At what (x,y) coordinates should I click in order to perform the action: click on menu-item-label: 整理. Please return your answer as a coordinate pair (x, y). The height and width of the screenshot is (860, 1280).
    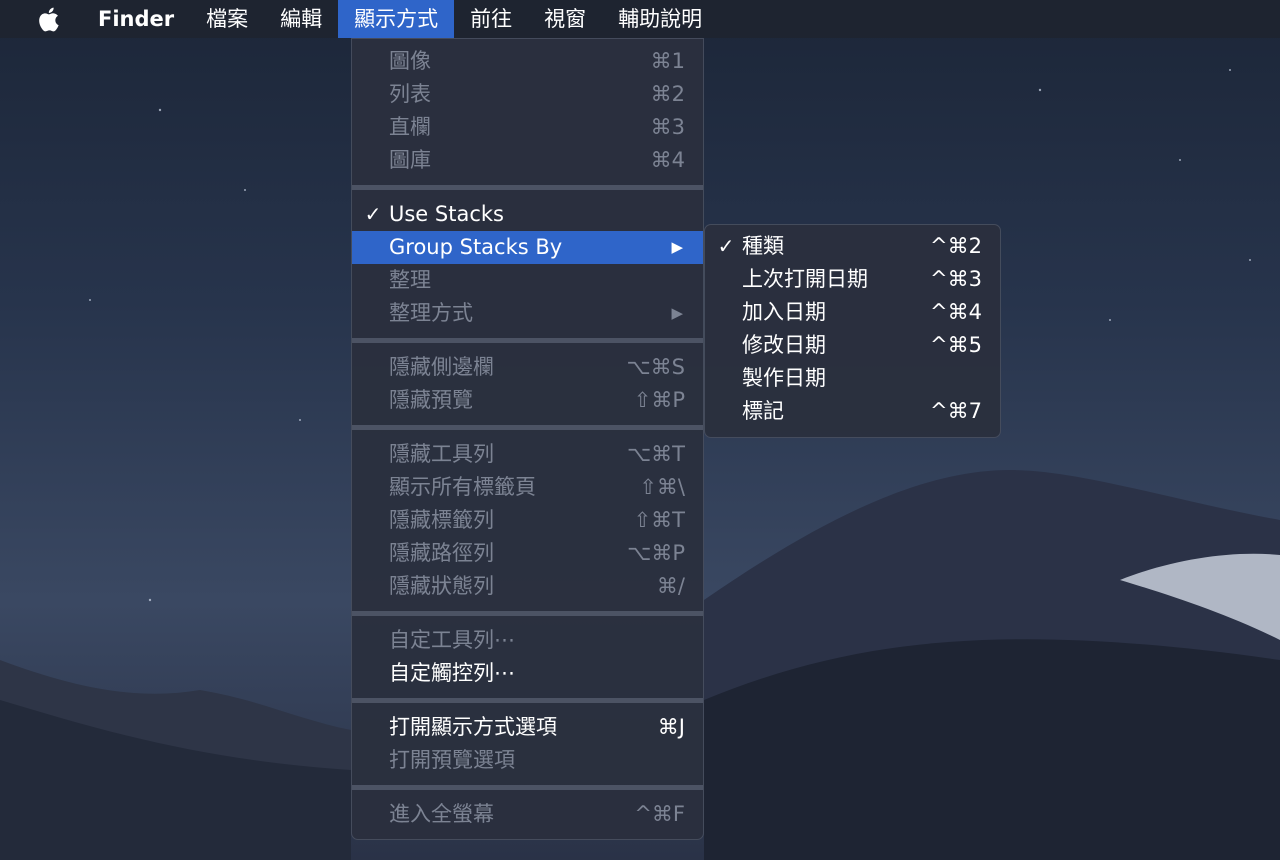
    Looking at the image, I should click on (410, 280).